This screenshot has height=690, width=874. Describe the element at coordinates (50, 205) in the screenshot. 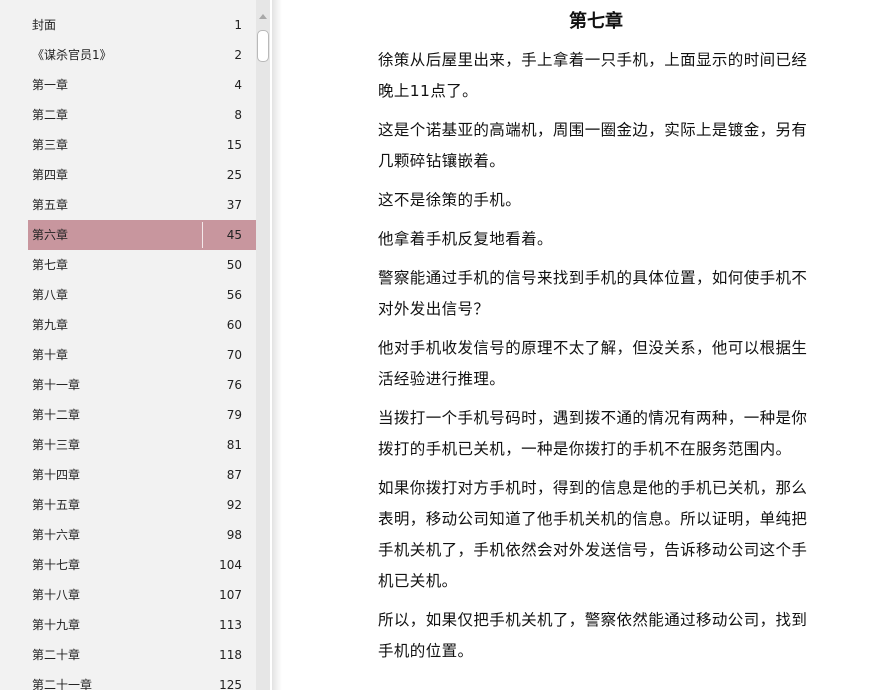

I see `toc-item-title: 第五章` at that location.